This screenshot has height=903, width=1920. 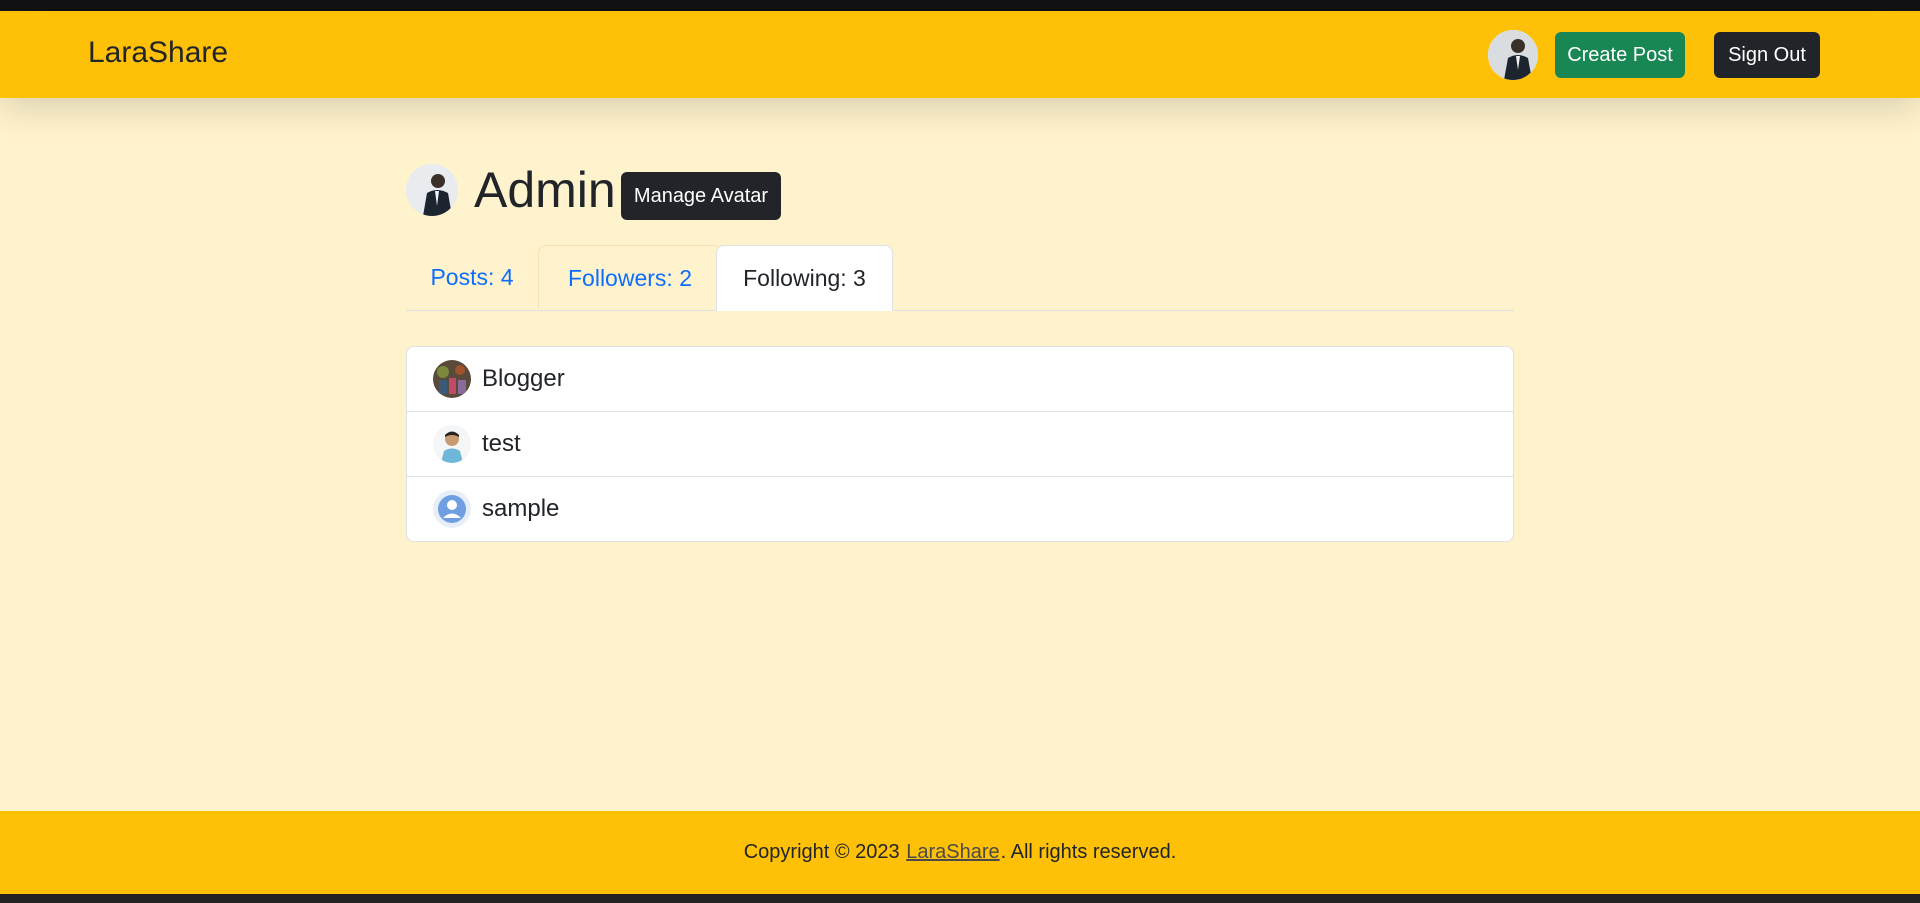 What do you see at coordinates (960, 278) in the screenshot?
I see `profile-tabs: Posts: 4 Followers: 2 Following: 3` at bounding box center [960, 278].